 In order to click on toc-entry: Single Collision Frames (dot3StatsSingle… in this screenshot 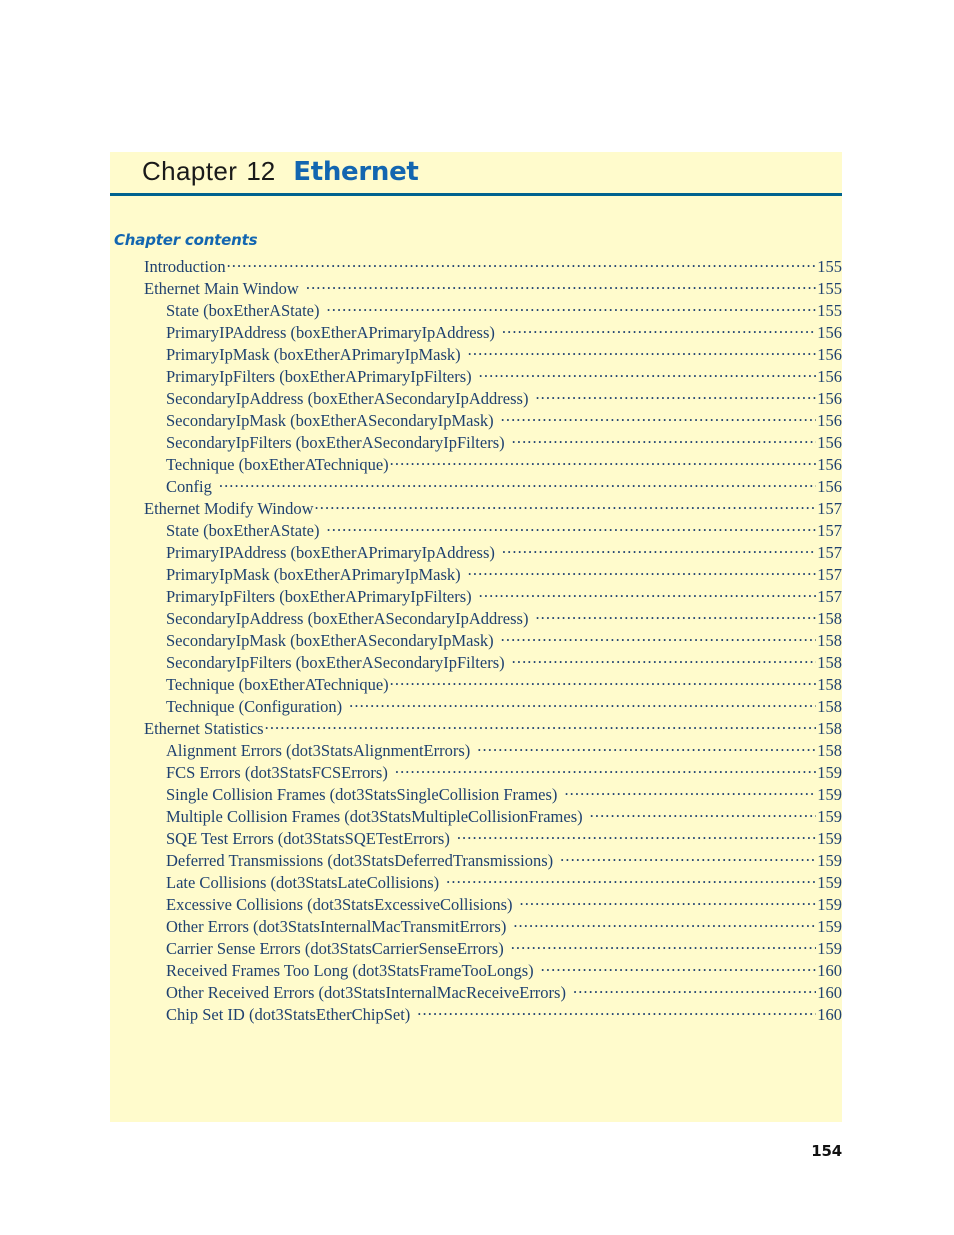, I will do `click(476, 795)`.